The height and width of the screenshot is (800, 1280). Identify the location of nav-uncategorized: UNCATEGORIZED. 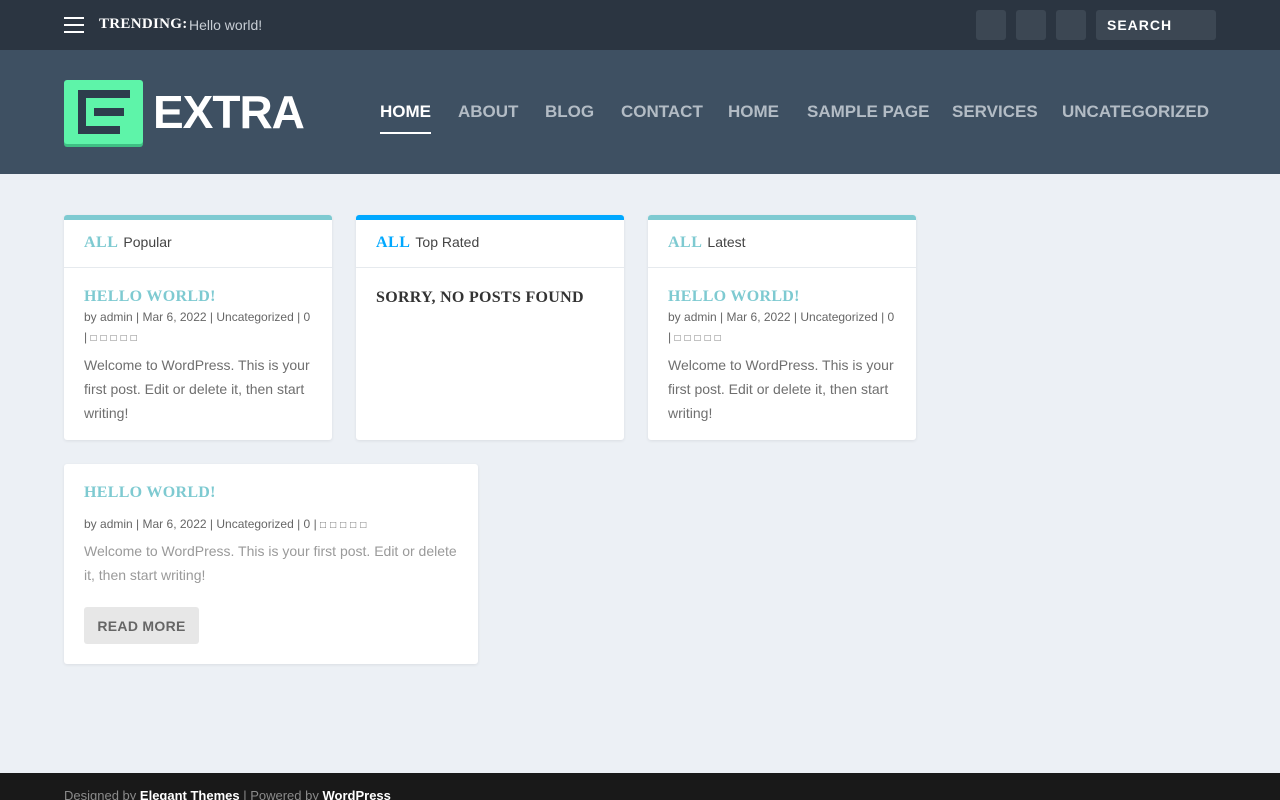
(1135, 112).